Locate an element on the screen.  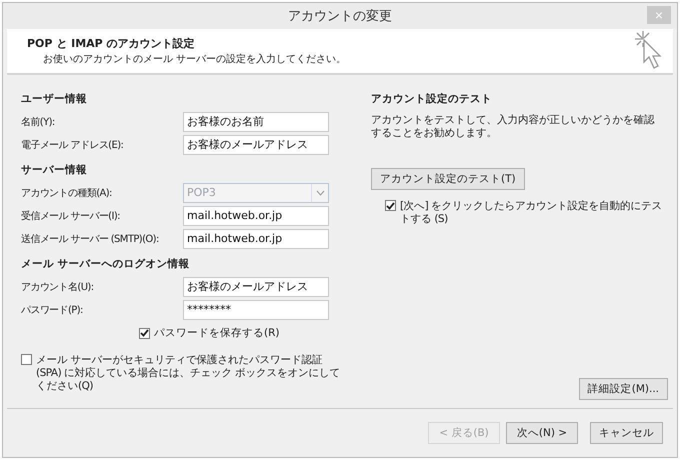
footer-button: 次へ(N) > is located at coordinates (542, 433).